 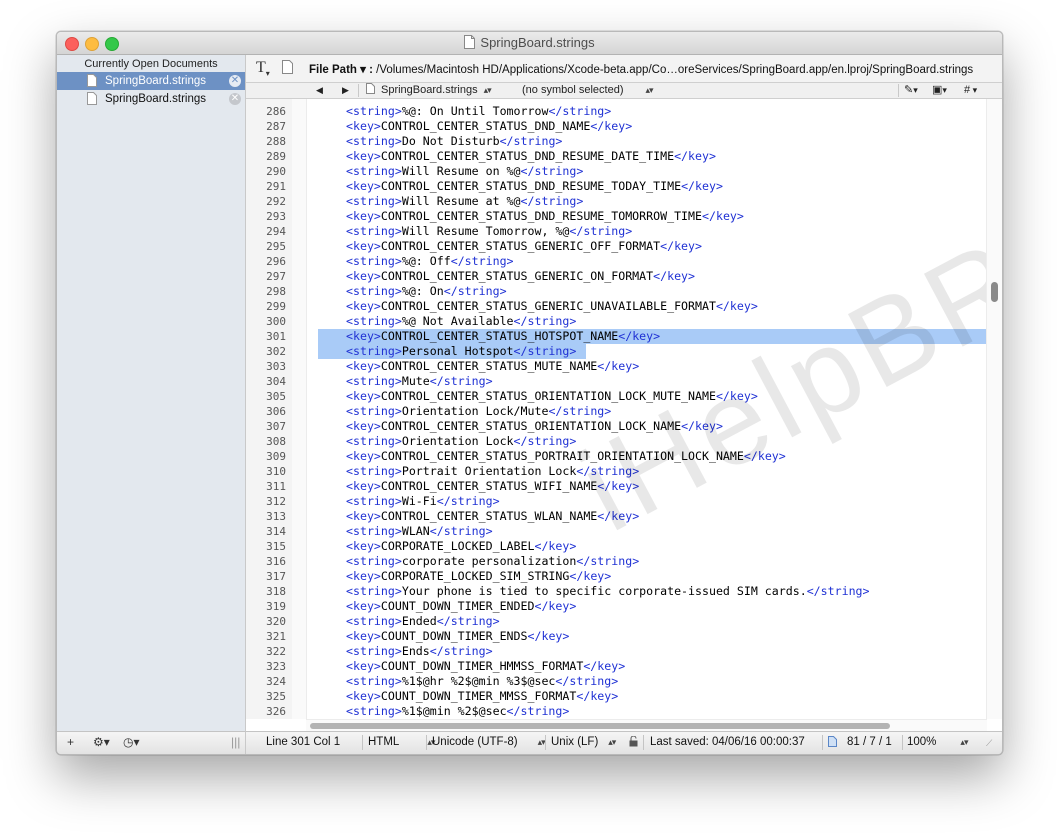 What do you see at coordinates (235, 742) in the screenshot?
I see `resize-grip-icon: |||` at bounding box center [235, 742].